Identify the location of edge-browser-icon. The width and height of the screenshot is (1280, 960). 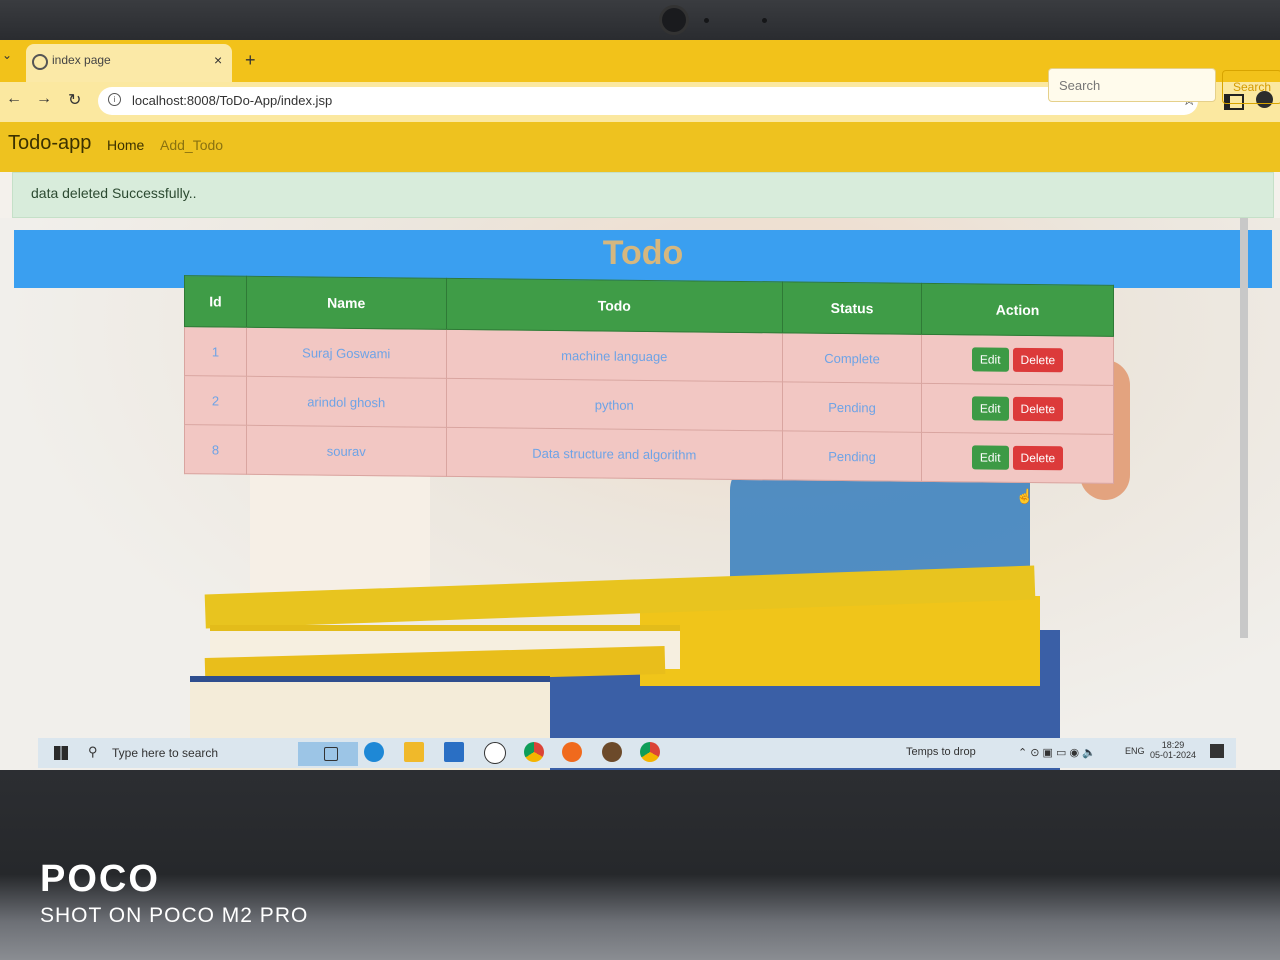
(374, 752).